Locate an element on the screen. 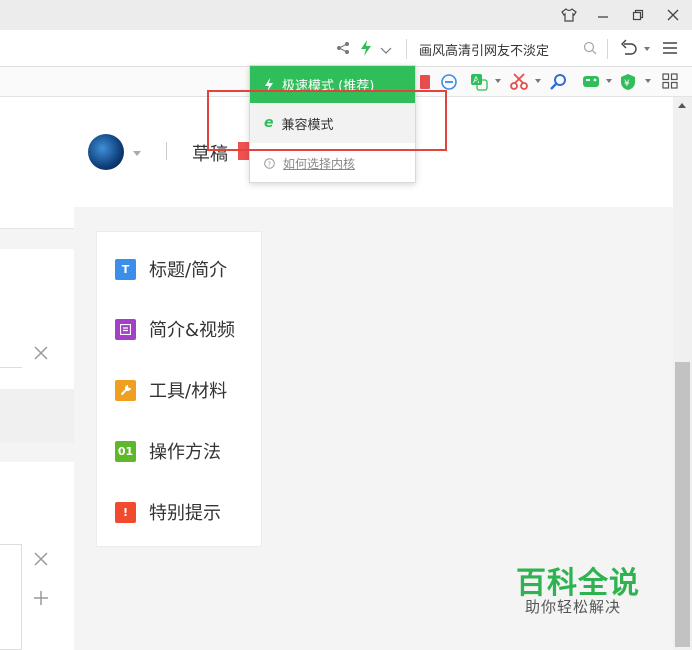  menu-item-tips: ! 特别提示 is located at coordinates (168, 512).